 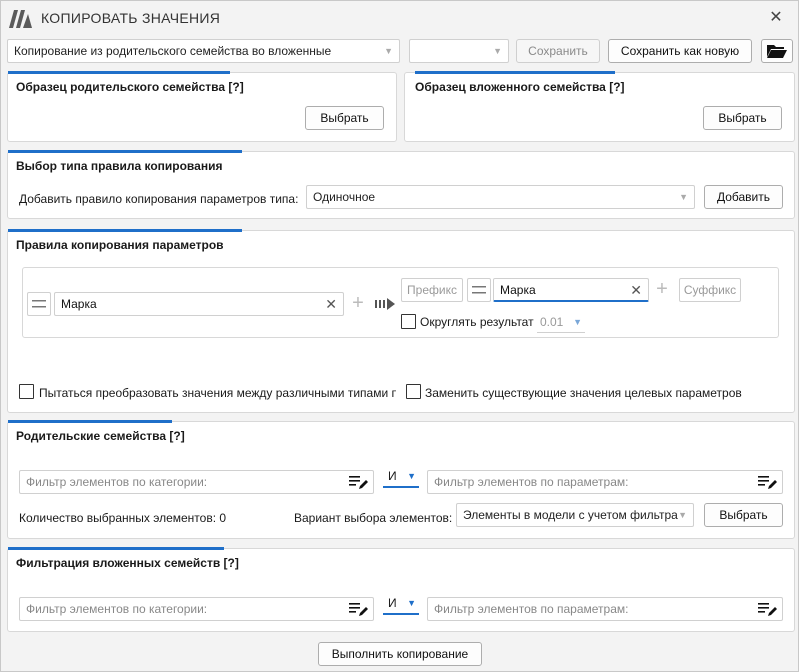 I want to click on save-button: Сохранить, so click(x=558, y=51).